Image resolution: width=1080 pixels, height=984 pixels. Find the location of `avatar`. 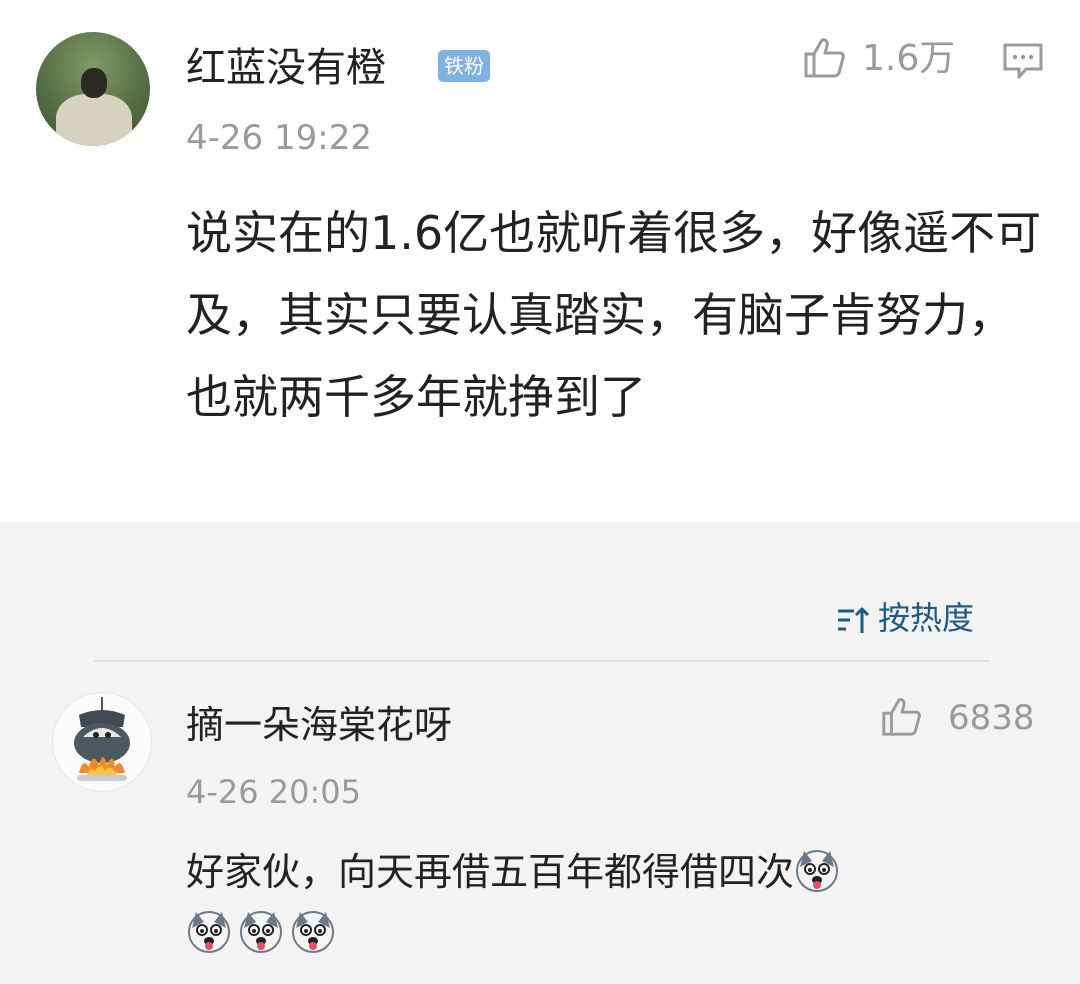

avatar is located at coordinates (93, 89).